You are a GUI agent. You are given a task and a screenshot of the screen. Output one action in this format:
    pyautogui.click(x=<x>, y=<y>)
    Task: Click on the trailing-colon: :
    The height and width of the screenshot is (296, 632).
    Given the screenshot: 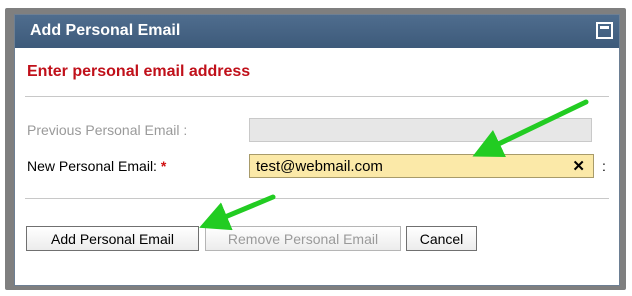 What is the action you would take?
    pyautogui.click(x=604, y=166)
    